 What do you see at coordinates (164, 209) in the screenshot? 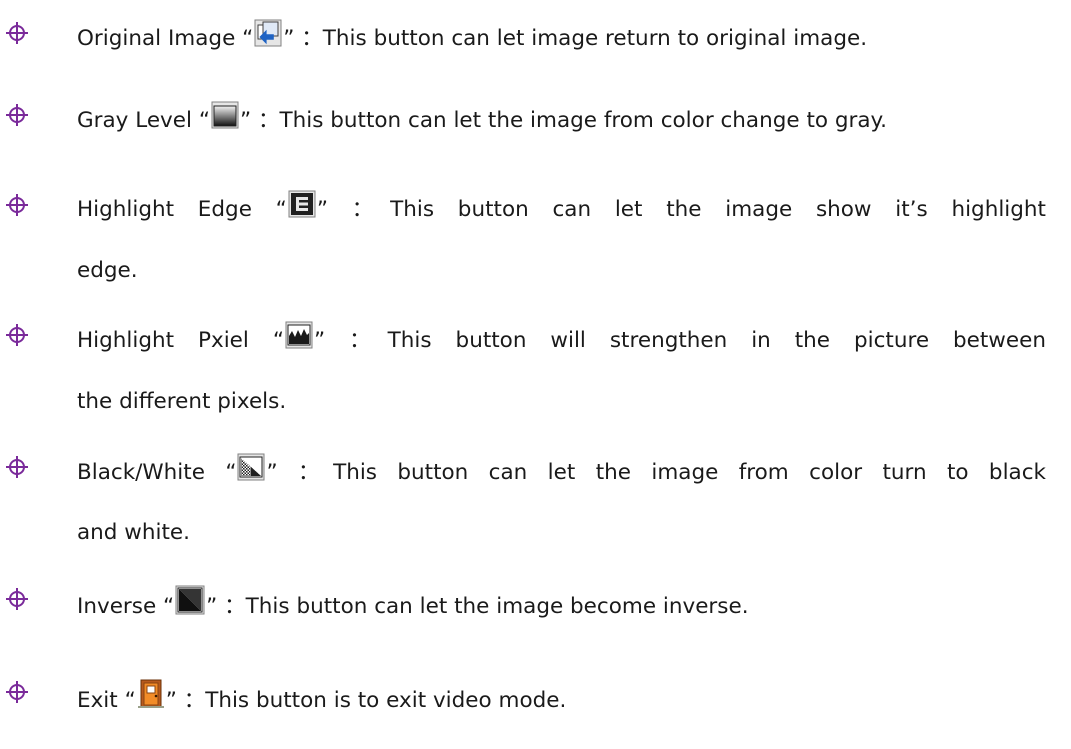
I see `item-label: Highlight Edge` at bounding box center [164, 209].